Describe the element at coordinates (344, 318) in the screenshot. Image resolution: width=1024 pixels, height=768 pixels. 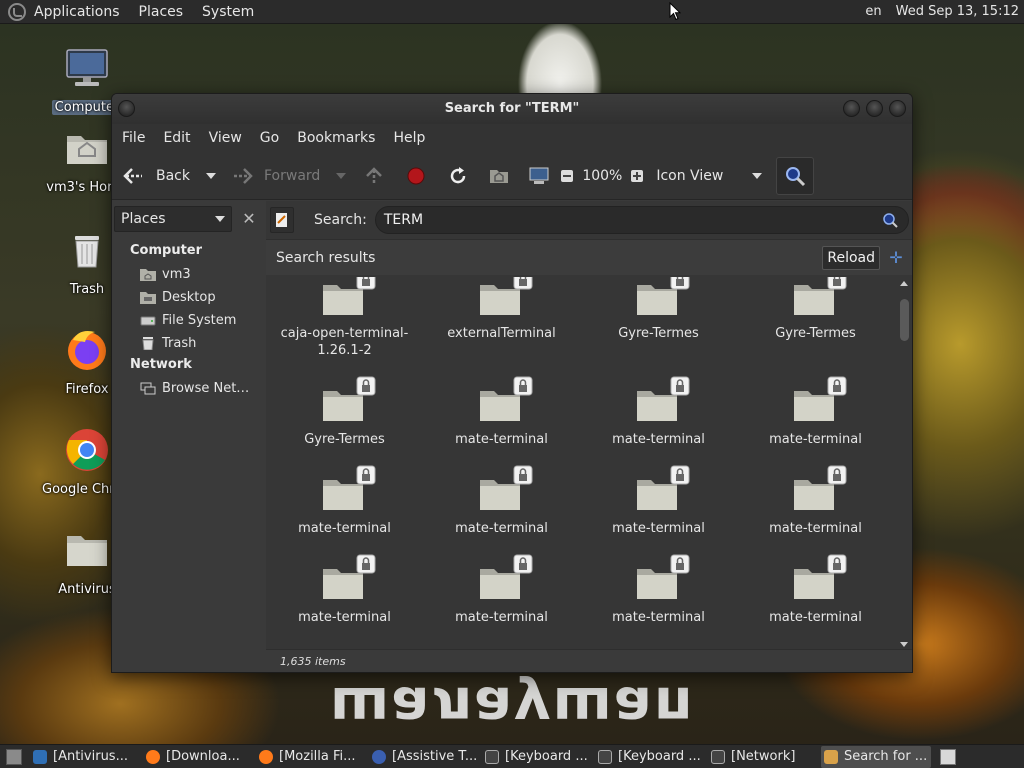
I see `result-item: caja-open-terminal-1.26.1-2` at that location.